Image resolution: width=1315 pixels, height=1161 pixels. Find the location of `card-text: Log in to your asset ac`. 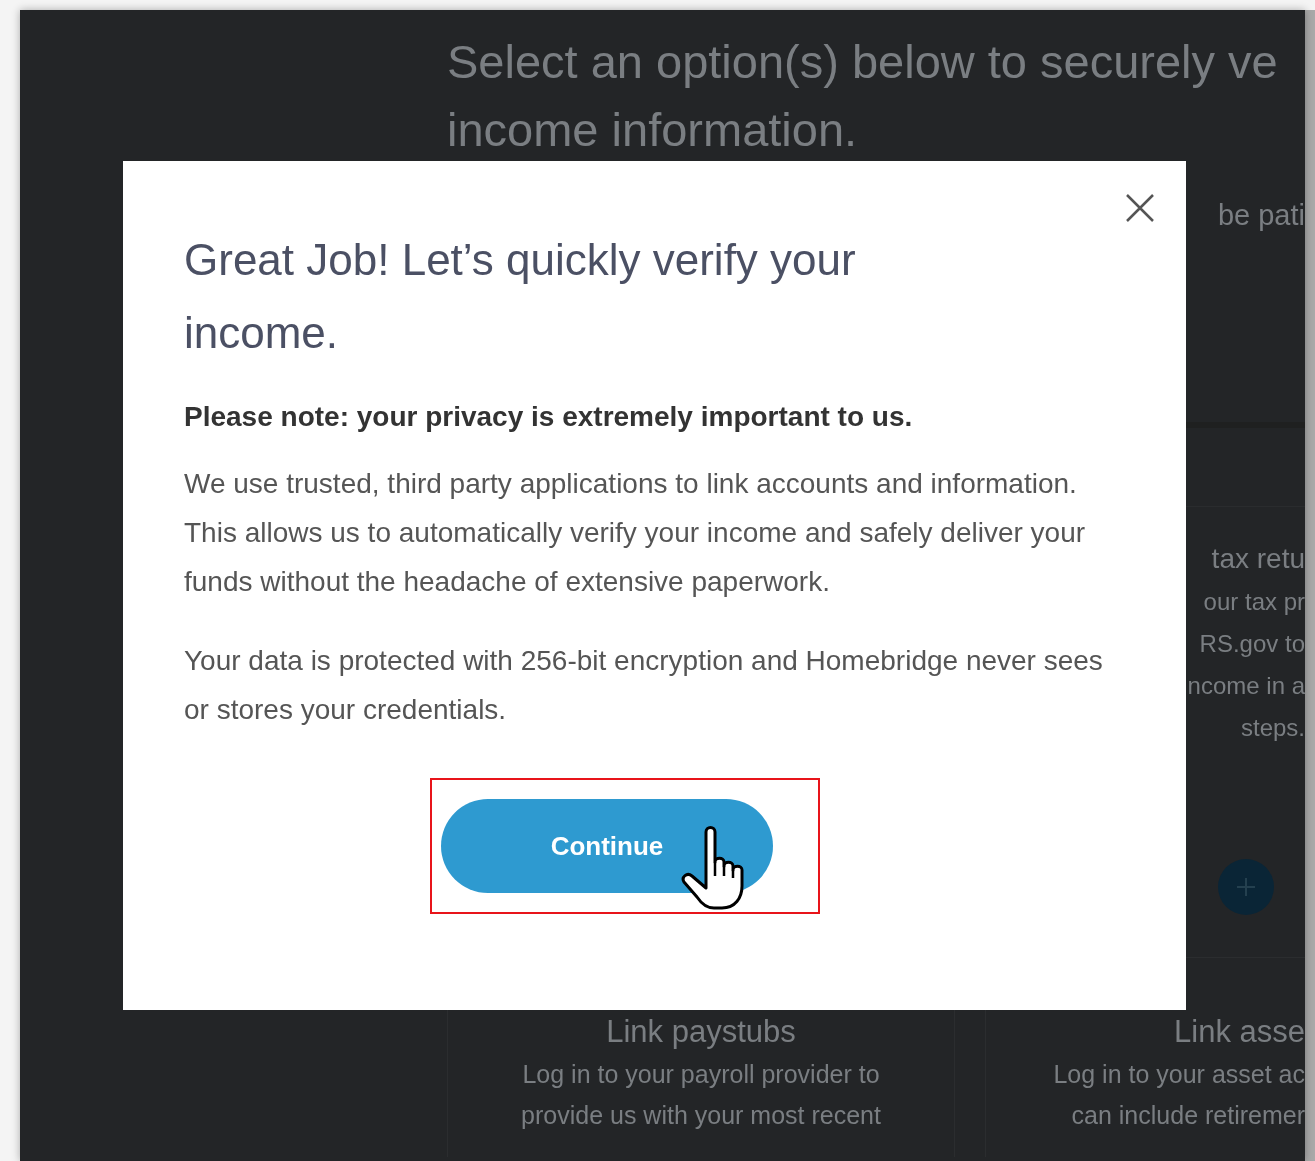

card-text: Log in to your asset ac is located at coordinates (1179, 1074).